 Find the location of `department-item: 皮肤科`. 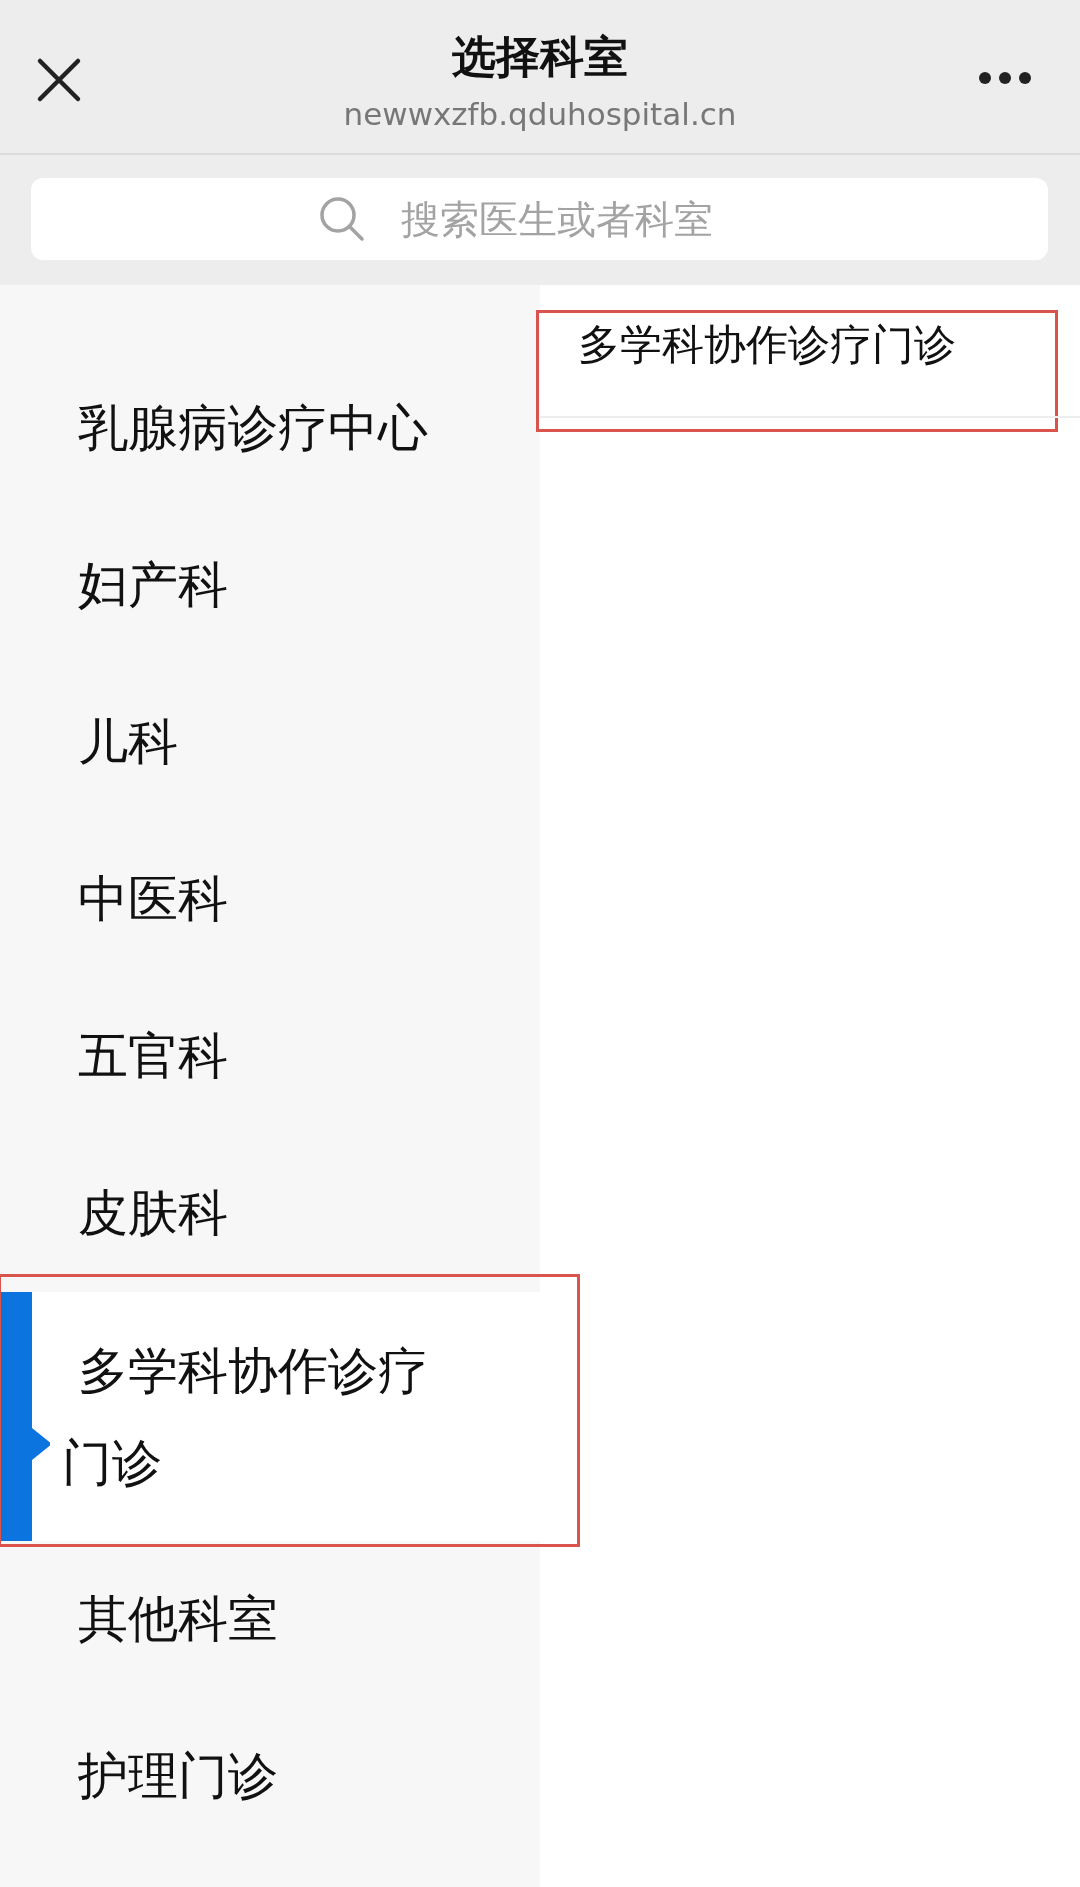

department-item: 皮肤科 is located at coordinates (270, 1213).